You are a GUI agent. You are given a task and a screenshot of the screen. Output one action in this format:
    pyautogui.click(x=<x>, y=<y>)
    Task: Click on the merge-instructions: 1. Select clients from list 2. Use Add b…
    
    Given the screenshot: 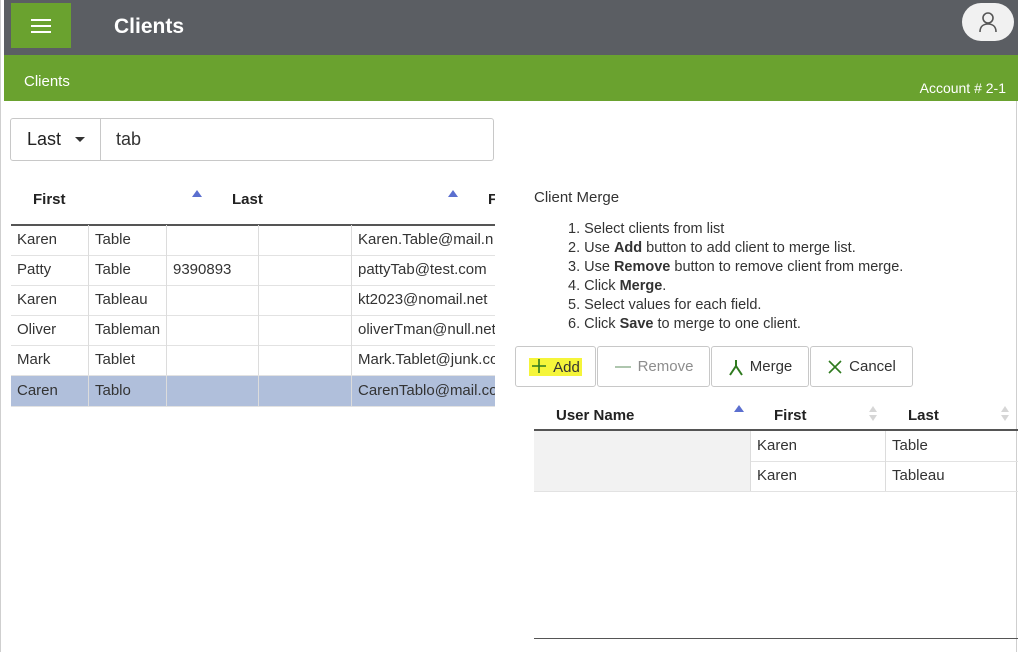 What is the action you would take?
    pyautogui.click(x=735, y=277)
    